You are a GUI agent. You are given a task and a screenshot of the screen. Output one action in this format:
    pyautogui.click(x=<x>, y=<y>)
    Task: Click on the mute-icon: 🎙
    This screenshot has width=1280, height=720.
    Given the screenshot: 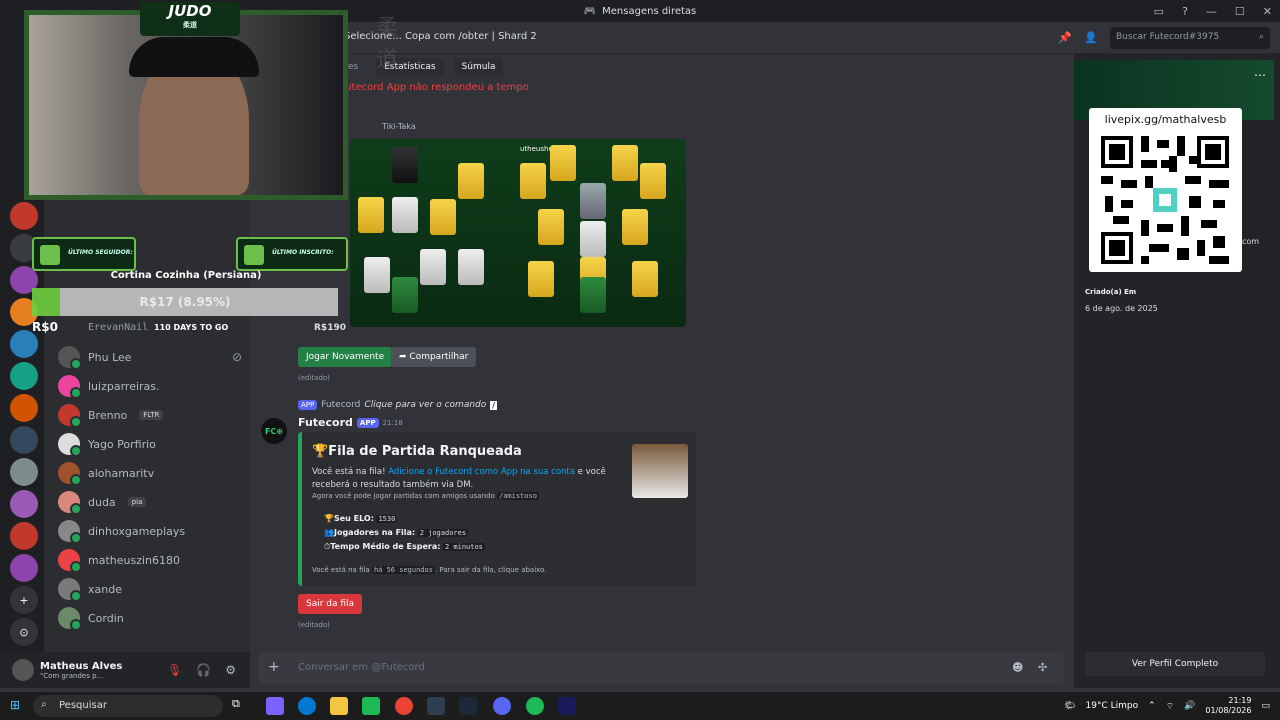 What is the action you would take?
    pyautogui.click(x=174, y=670)
    